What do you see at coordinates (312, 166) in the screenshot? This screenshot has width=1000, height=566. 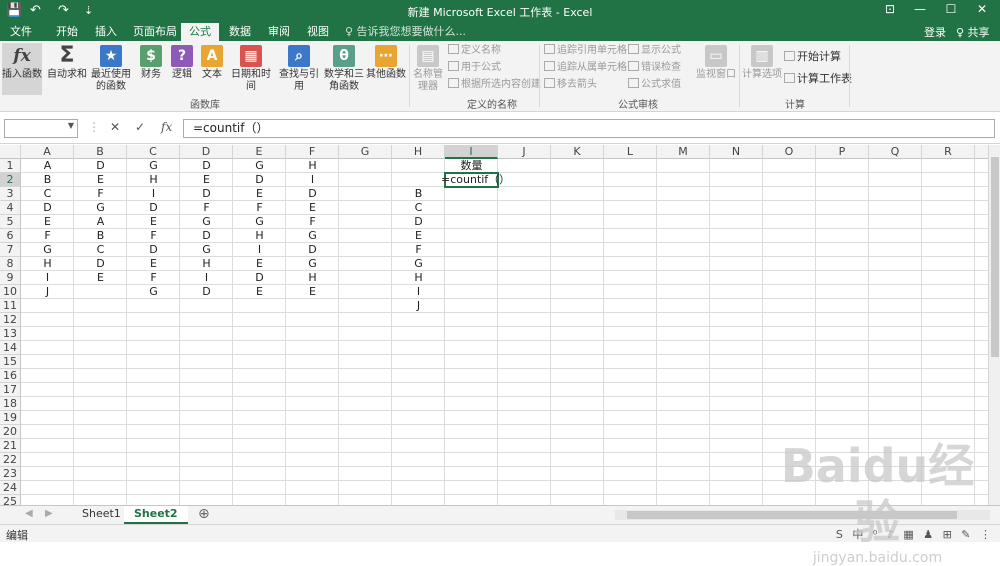 I see `cell-f1: H` at bounding box center [312, 166].